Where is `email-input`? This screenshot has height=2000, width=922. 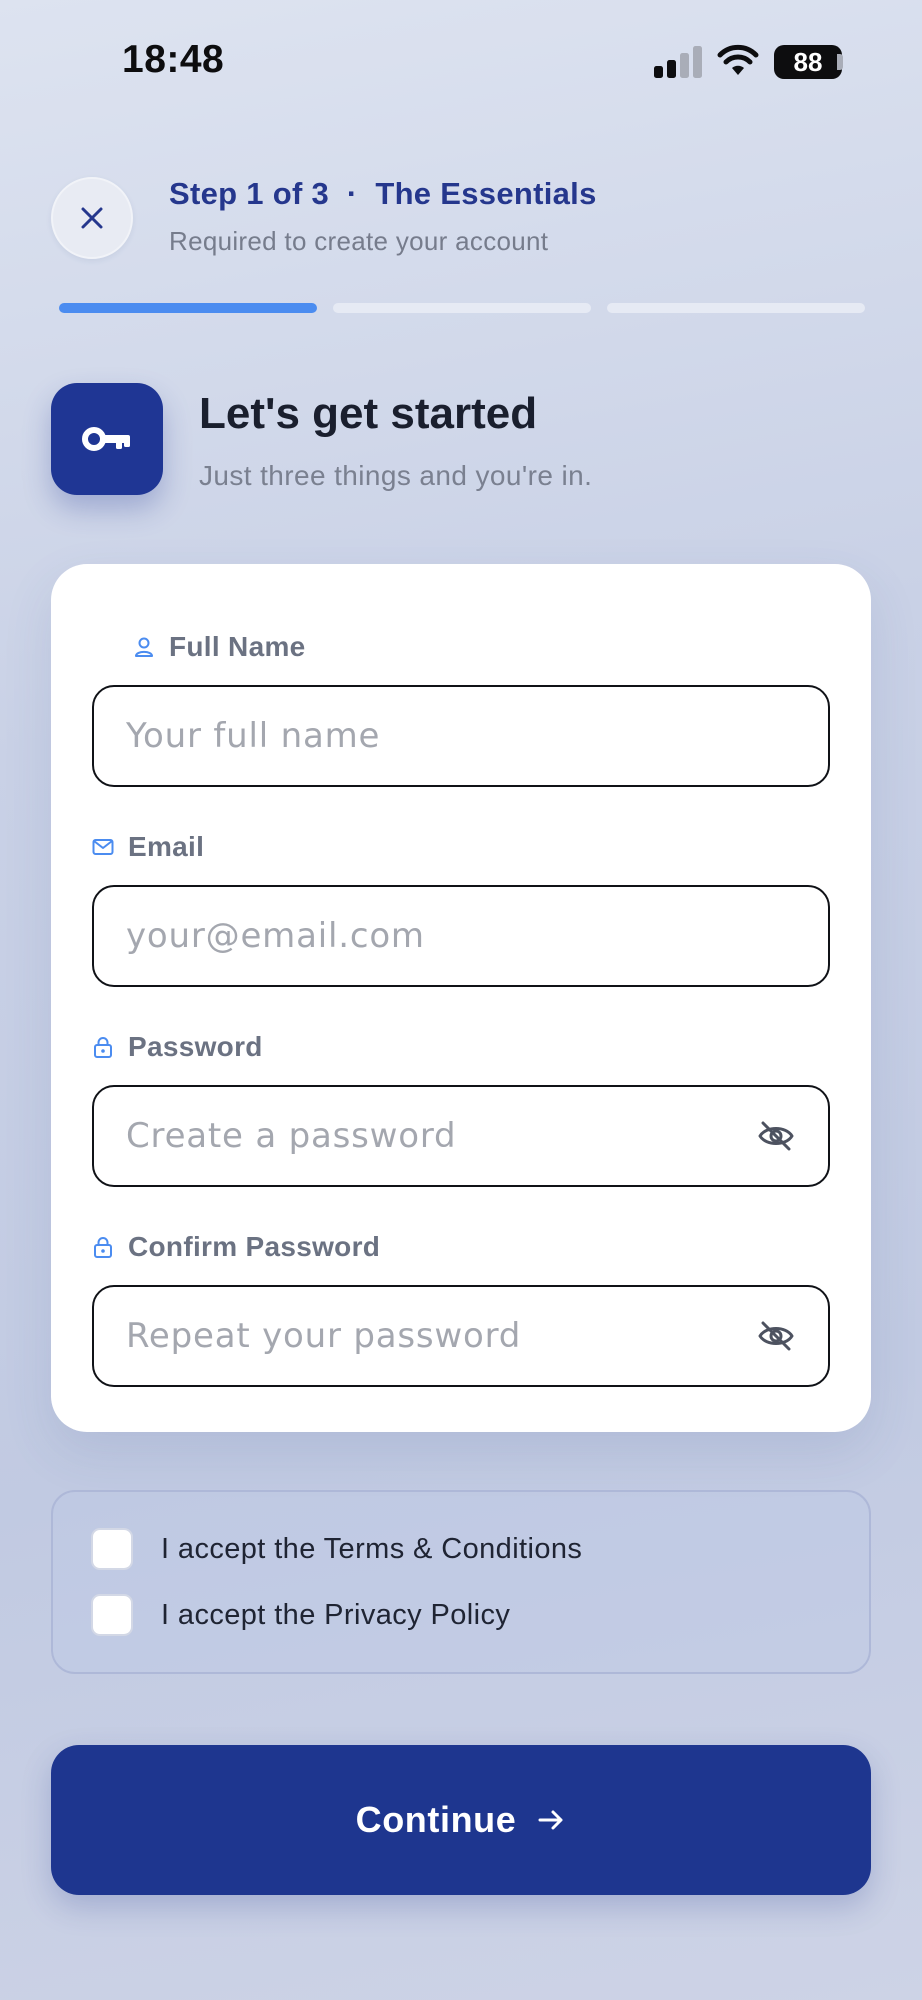
email-input is located at coordinates (461, 936).